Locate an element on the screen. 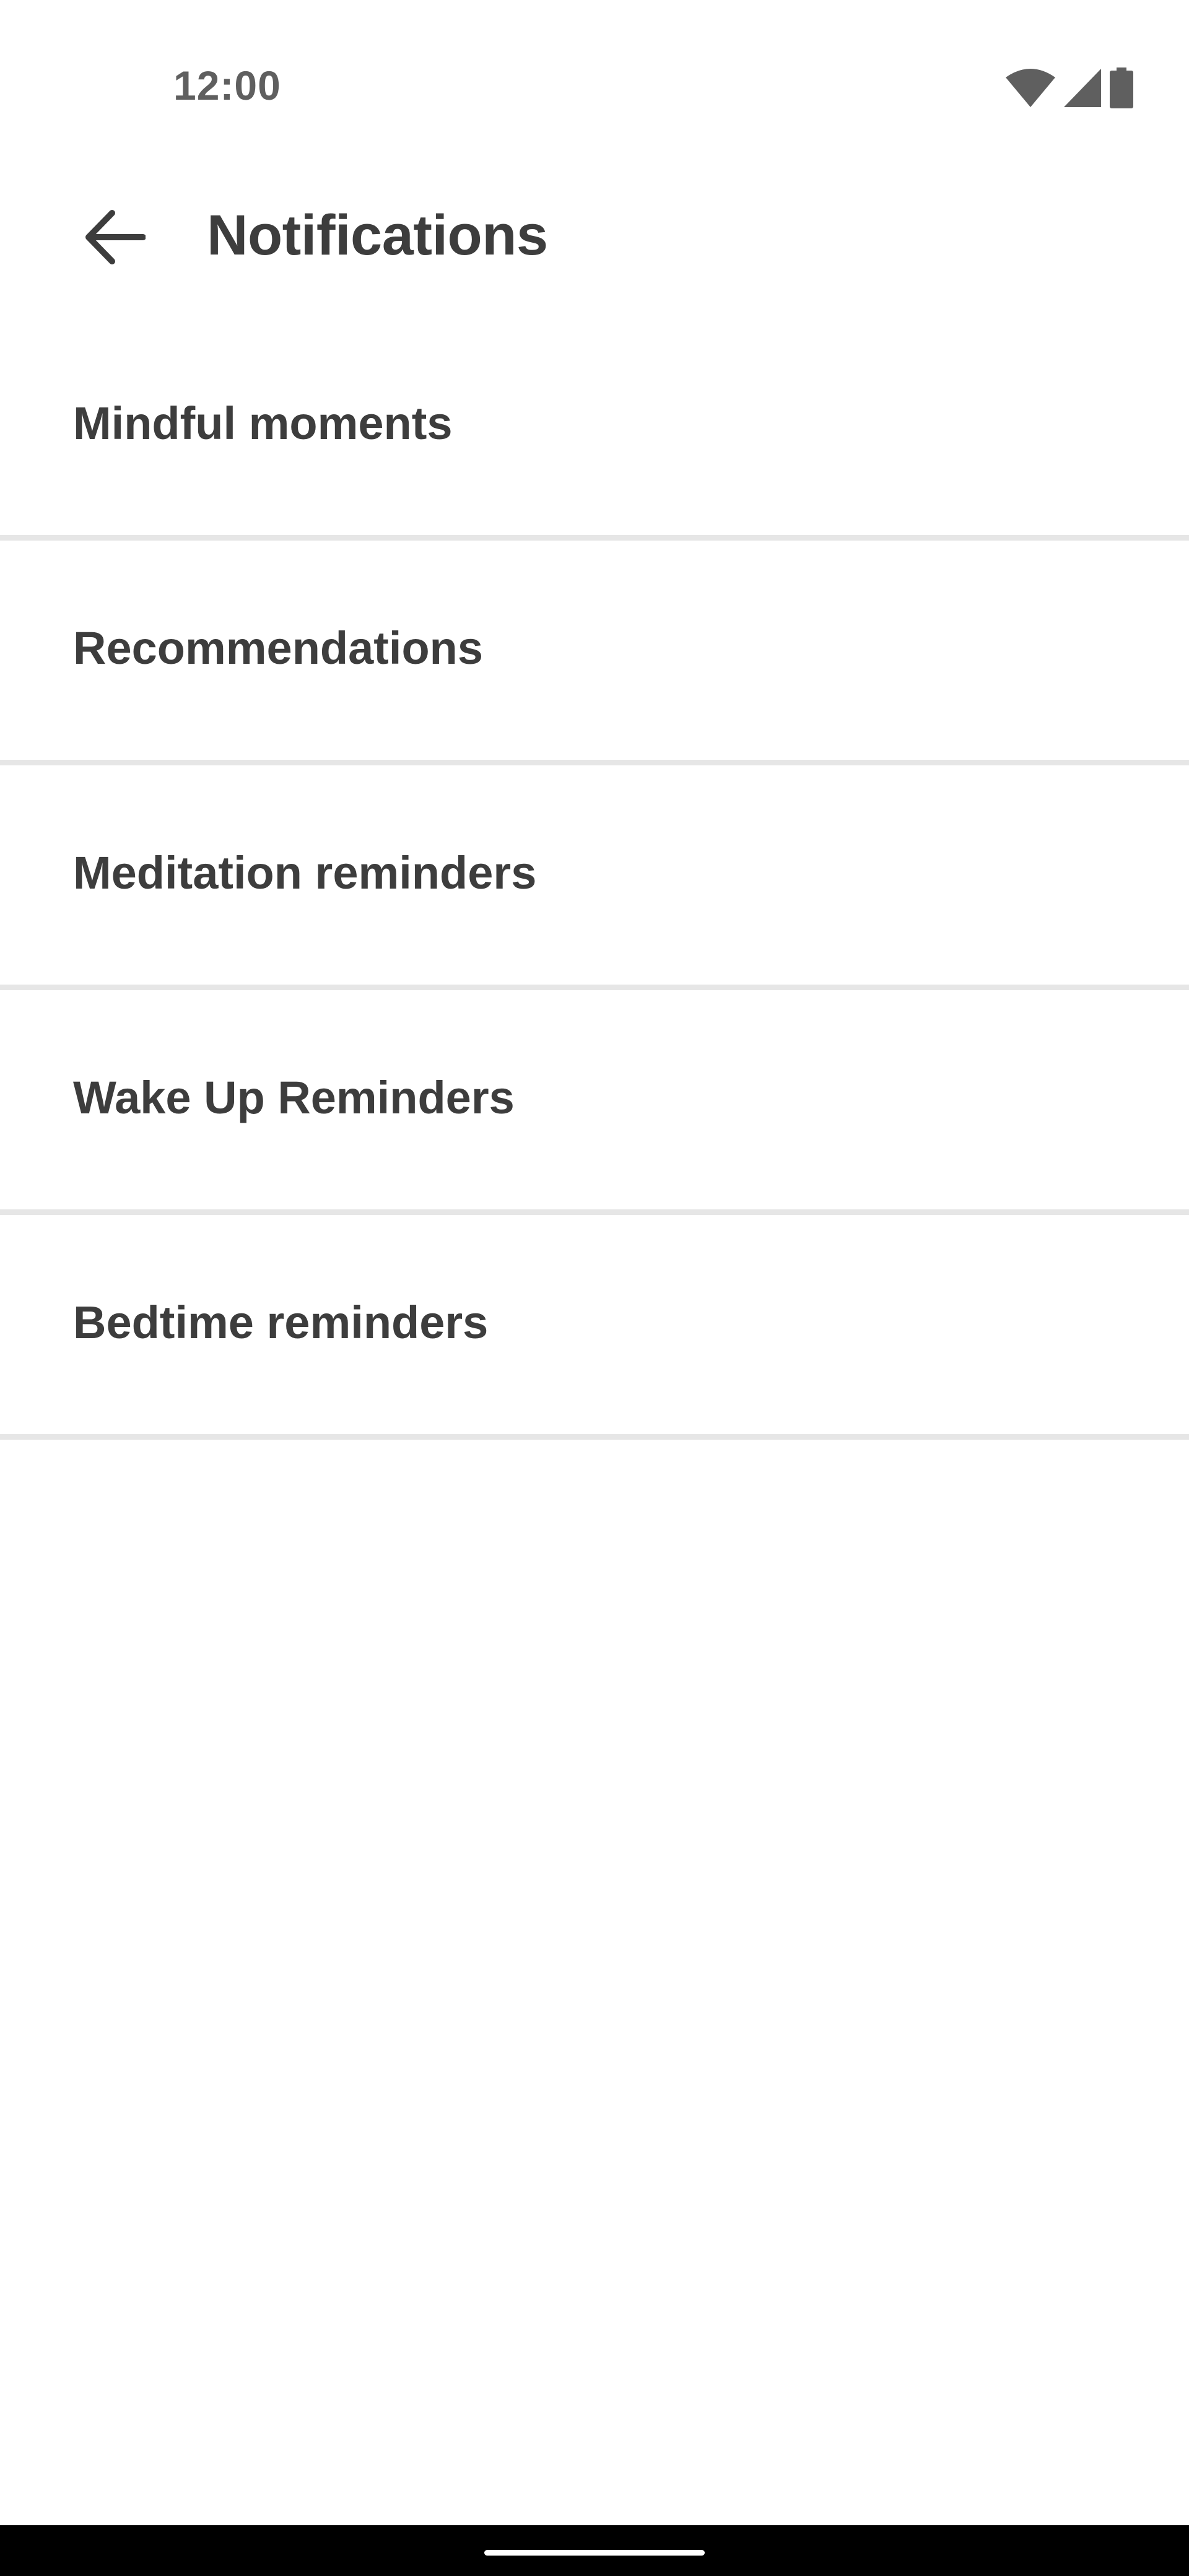  page-title: Notifications is located at coordinates (377, 235).